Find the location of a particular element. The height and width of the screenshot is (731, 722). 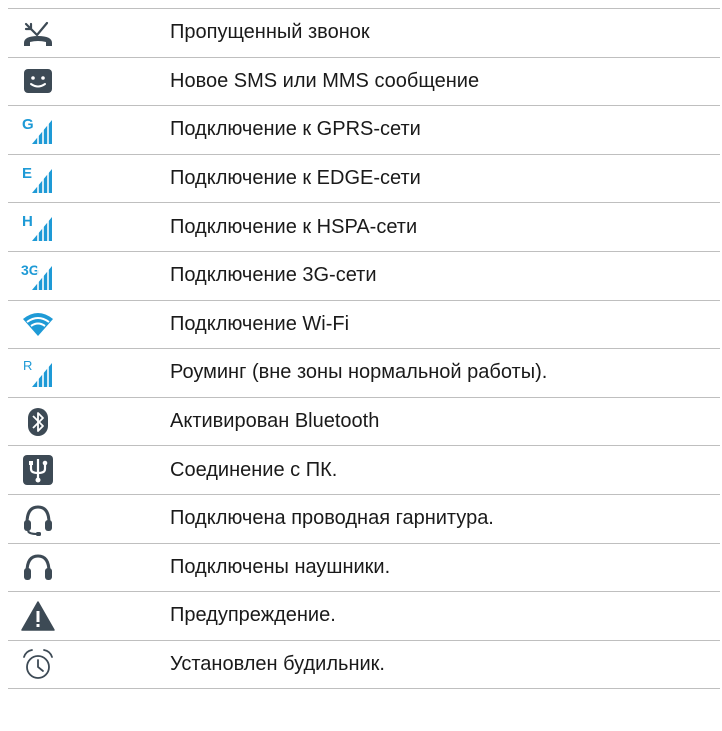

table-row: R Роуминг (вне зоны нормальной работы). is located at coordinates (364, 373).